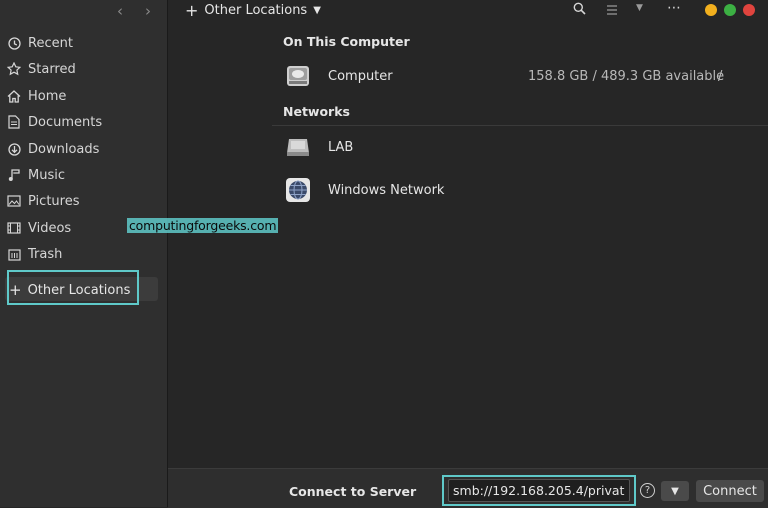 This screenshot has width=768, height=508. What do you see at coordinates (647, 490) in the screenshot?
I see `help-icon: ?` at bounding box center [647, 490].